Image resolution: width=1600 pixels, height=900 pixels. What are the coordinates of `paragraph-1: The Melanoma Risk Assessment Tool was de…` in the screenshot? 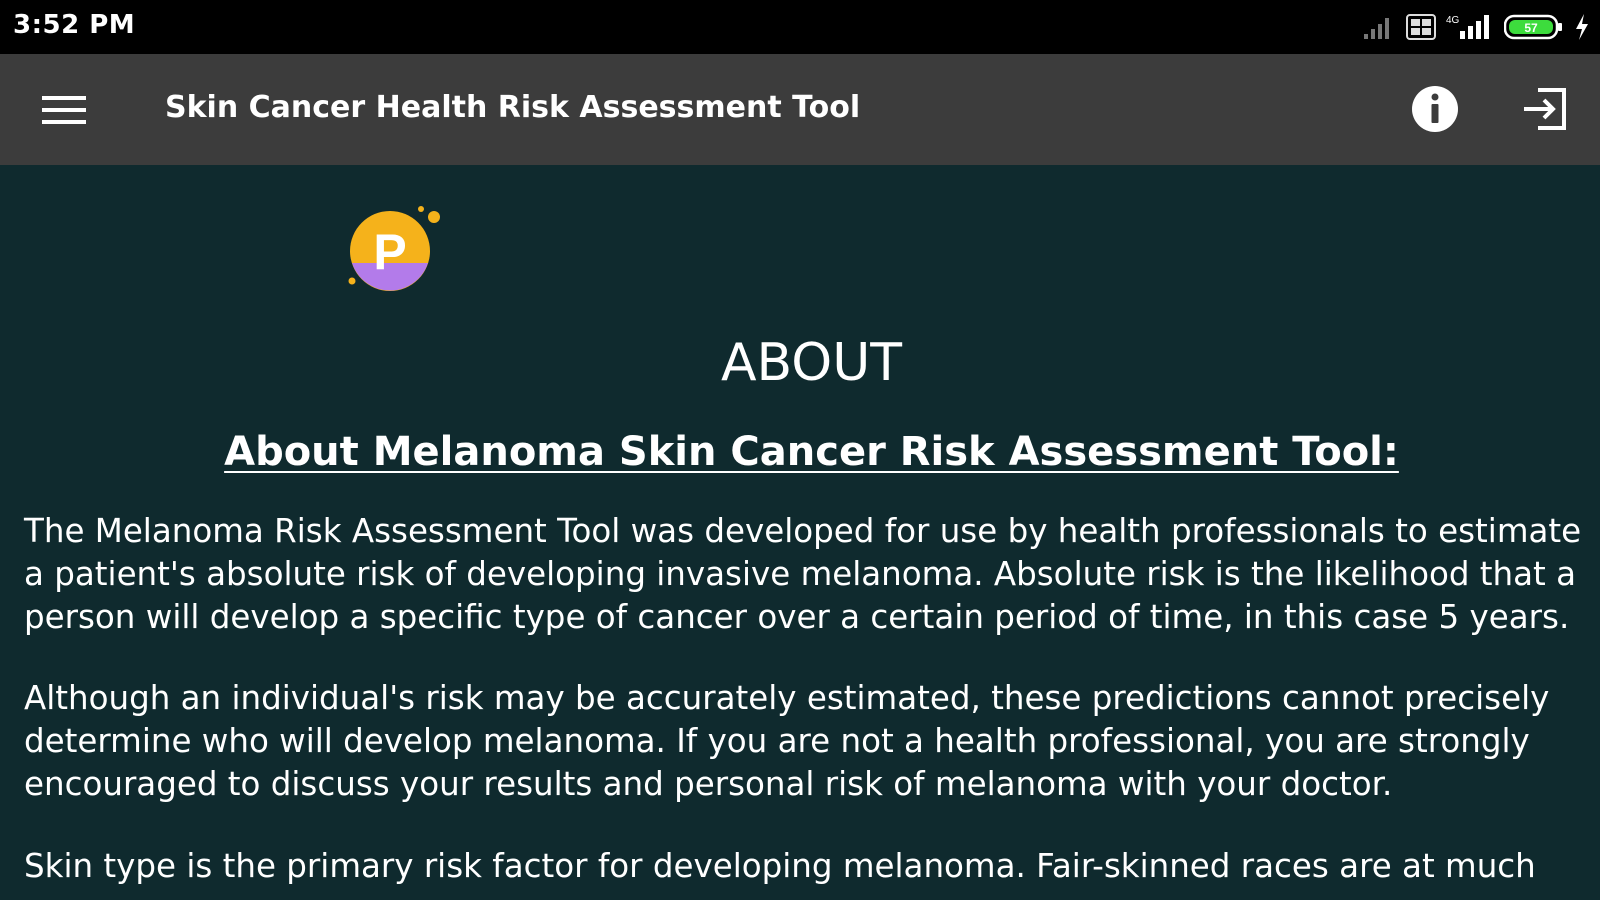 It's located at (803, 574).